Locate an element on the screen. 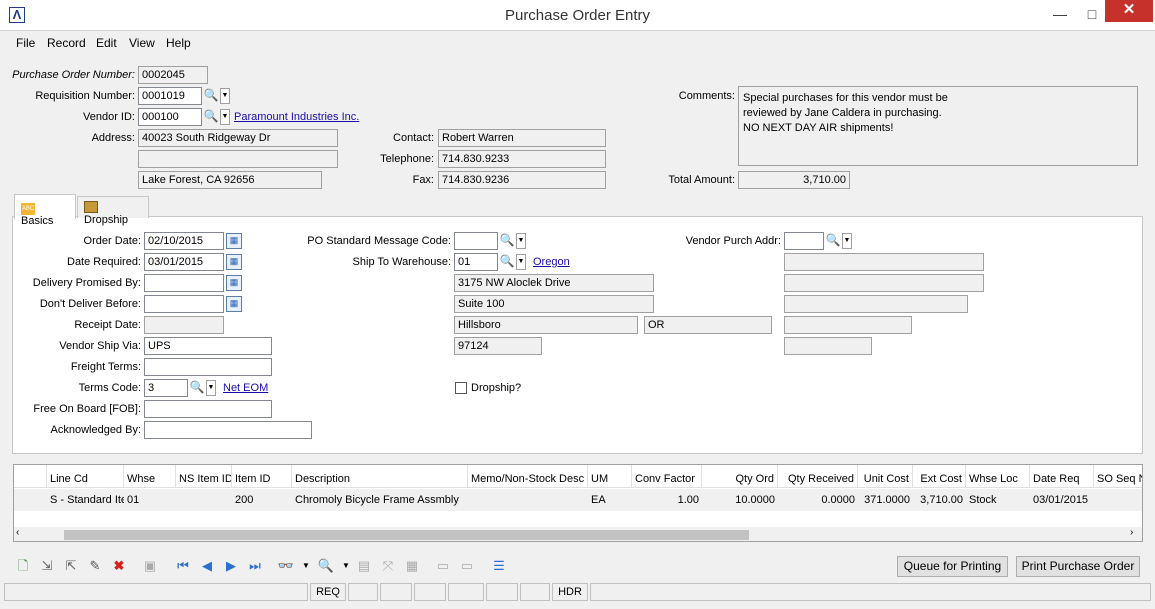  menu-edit: Edit is located at coordinates (106, 43).